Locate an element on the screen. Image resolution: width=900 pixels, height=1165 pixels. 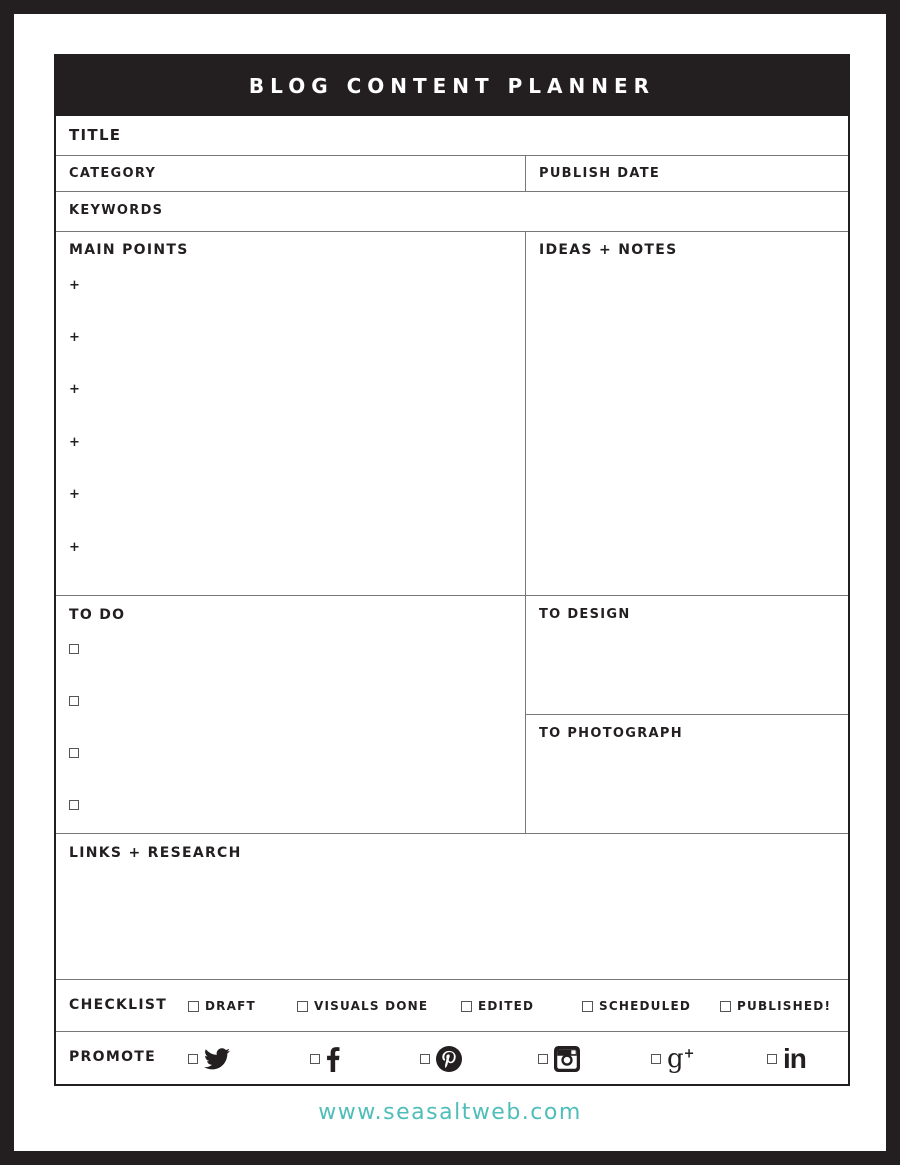
todo-label: TO DO is located at coordinates (97, 615).